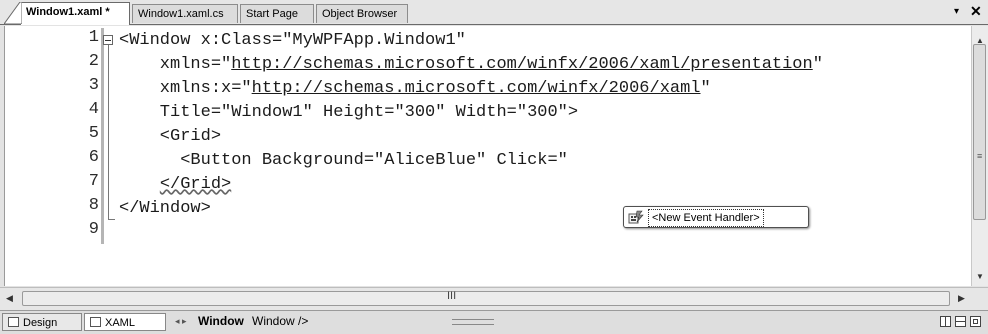  What do you see at coordinates (93, 85) in the screenshot?
I see `line-number: 3` at bounding box center [93, 85].